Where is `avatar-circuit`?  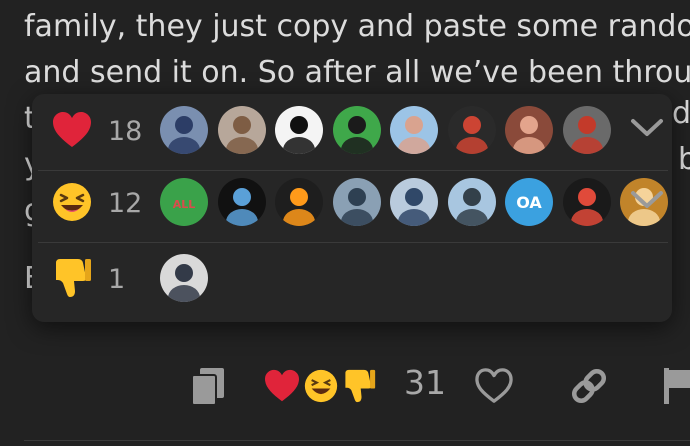
avatar-circuit is located at coordinates (586, 202).